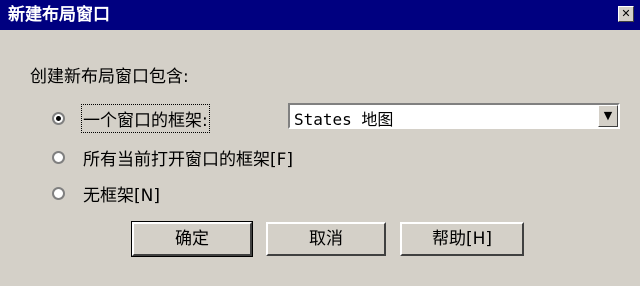 The width and height of the screenshot is (640, 286). What do you see at coordinates (58, 118) in the screenshot?
I see `radio-one-window-frame` at bounding box center [58, 118].